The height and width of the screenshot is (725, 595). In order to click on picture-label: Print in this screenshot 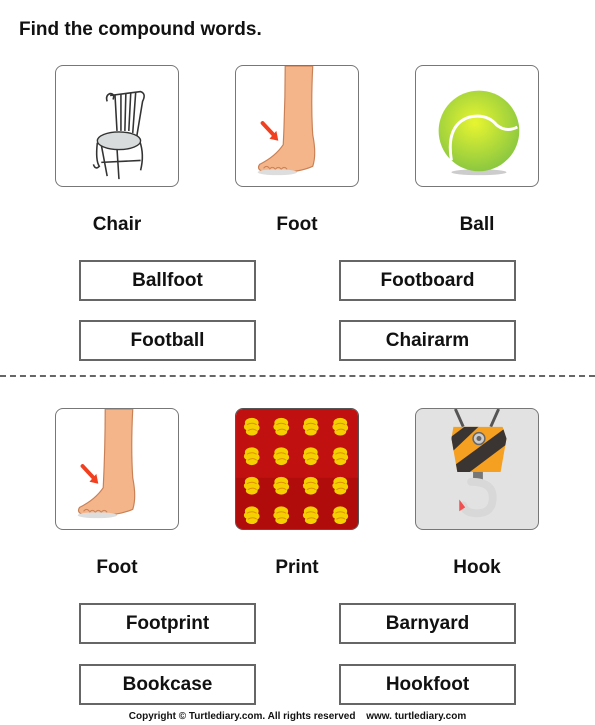, I will do `click(297, 567)`.